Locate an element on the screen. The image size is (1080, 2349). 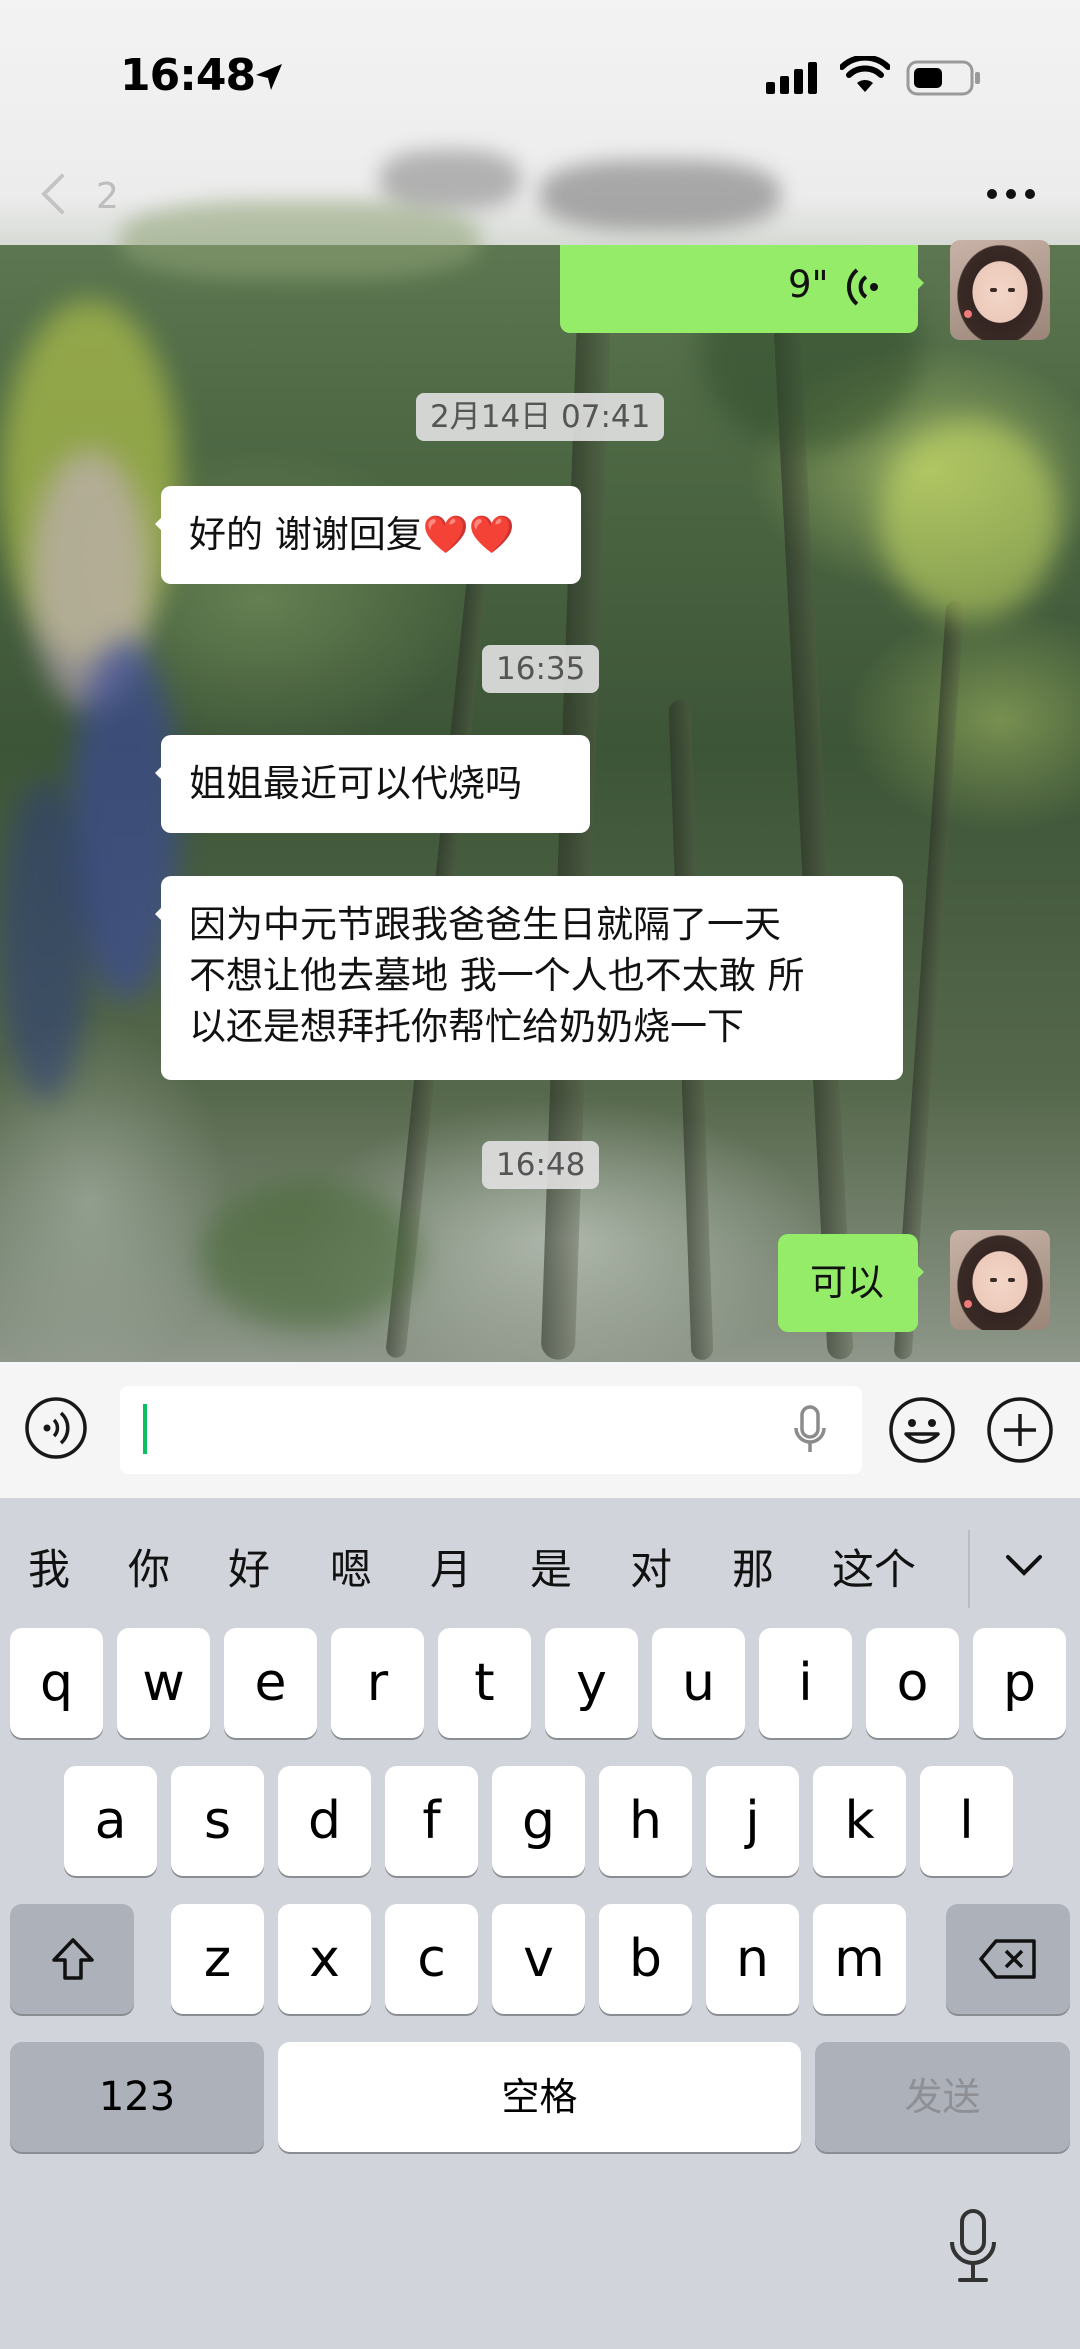
voice-input-toggle-icon is located at coordinates (56, 1428).